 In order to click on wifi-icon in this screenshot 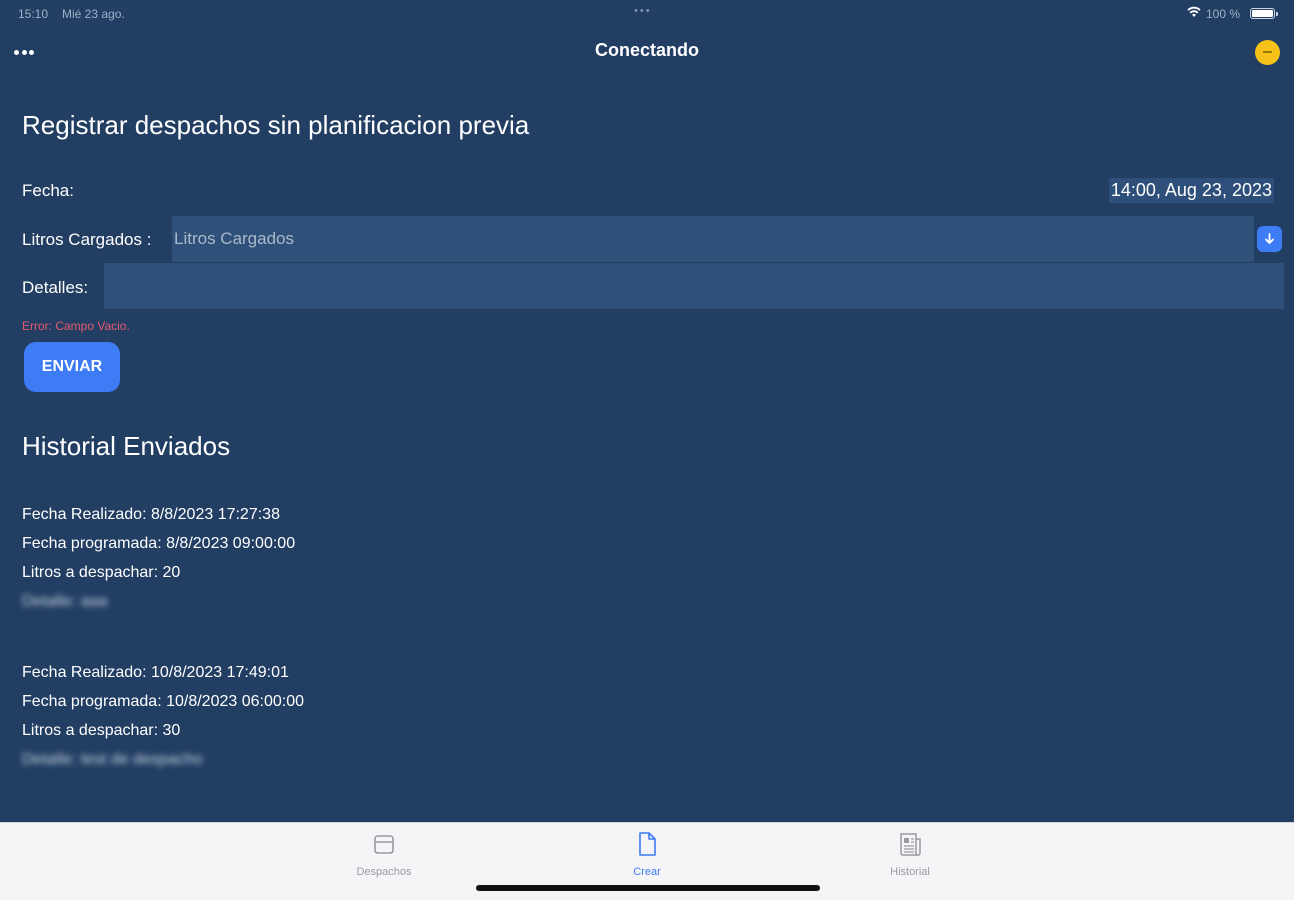, I will do `click(1194, 11)`.